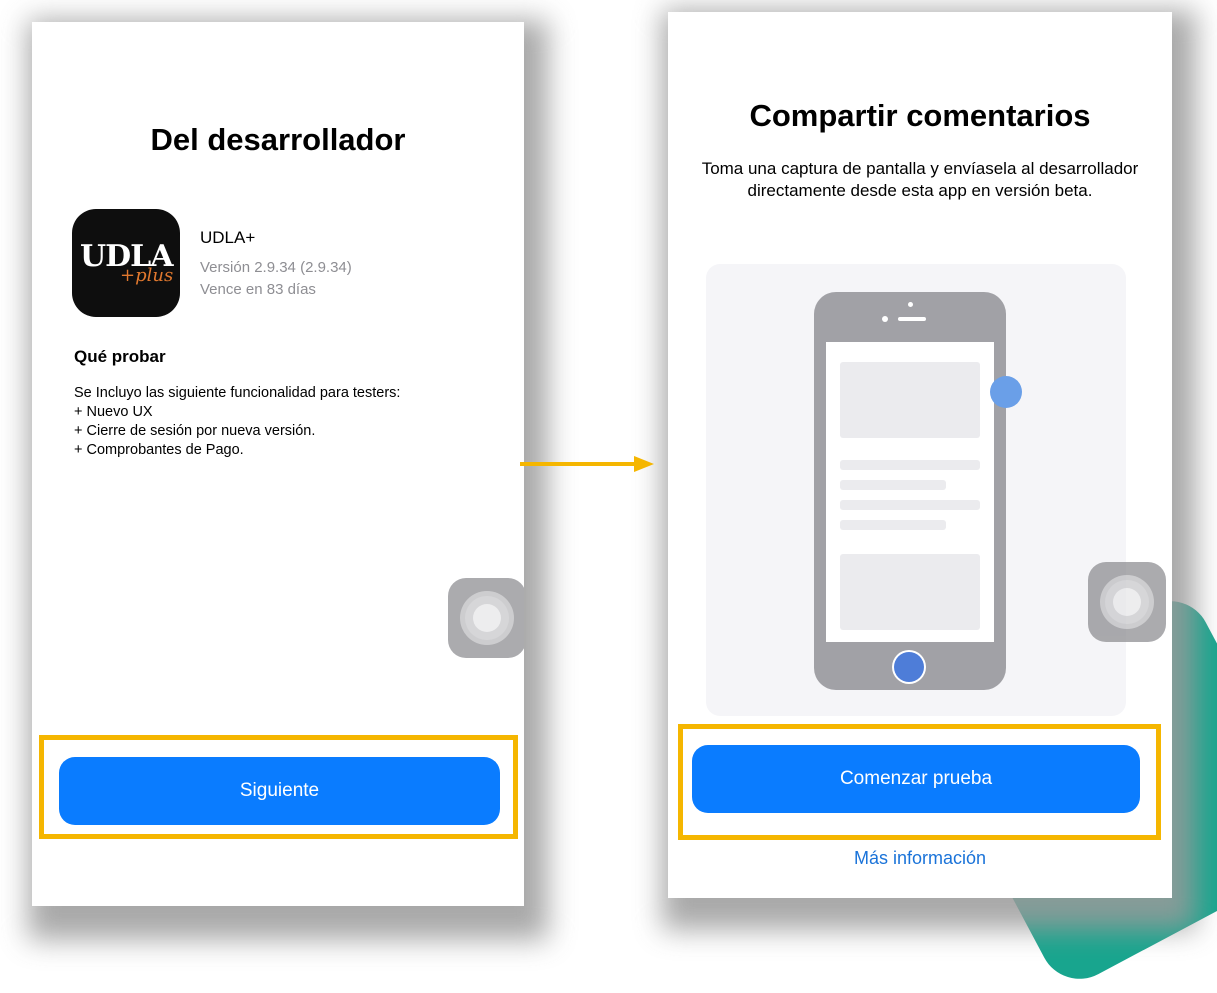 The height and width of the screenshot is (993, 1217). What do you see at coordinates (126, 263) in the screenshot?
I see `app-icon: UDLA +plus` at bounding box center [126, 263].